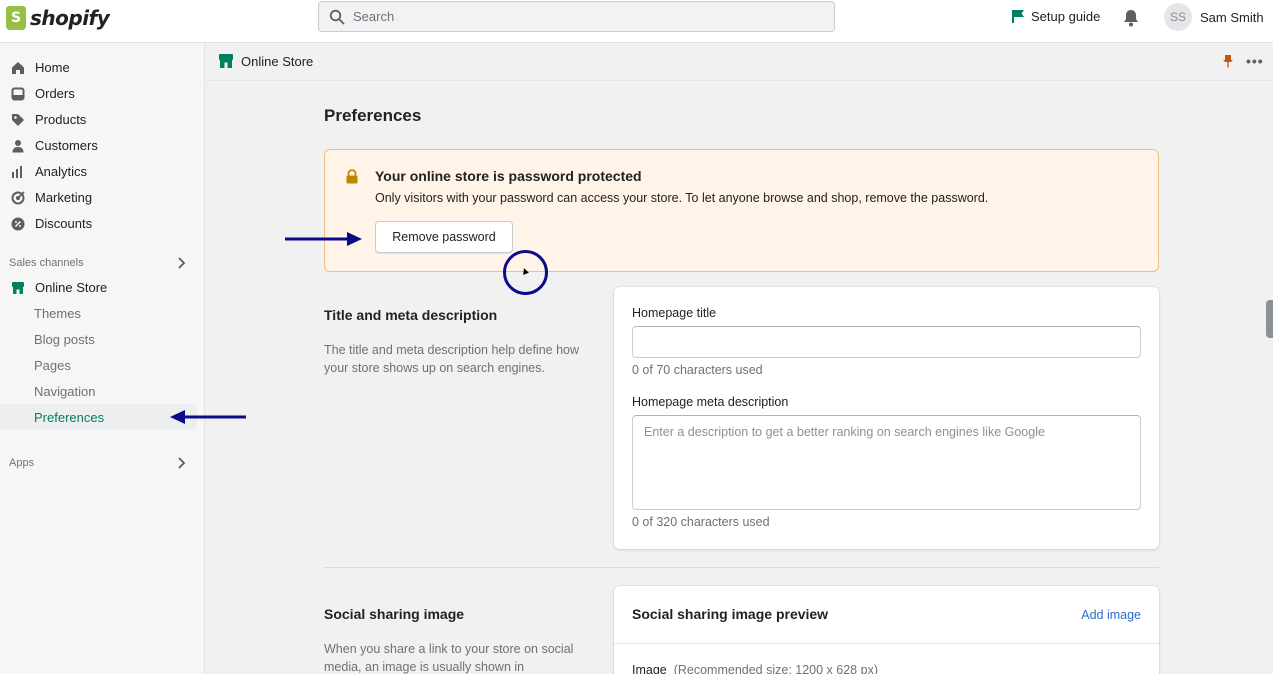  I want to click on person-icon, so click(17, 145).